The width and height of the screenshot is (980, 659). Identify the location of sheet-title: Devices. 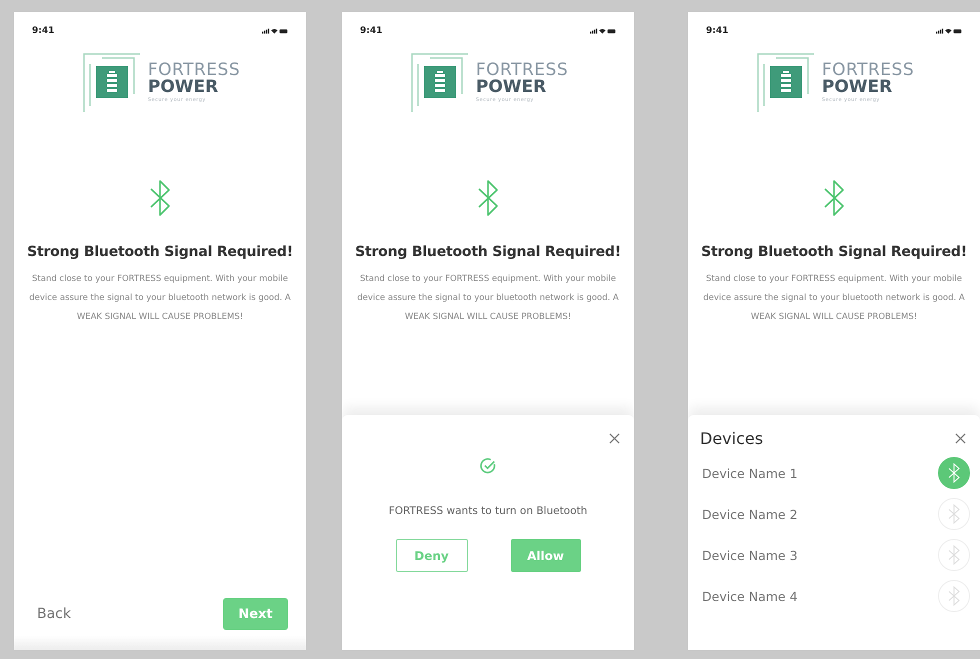
(732, 438).